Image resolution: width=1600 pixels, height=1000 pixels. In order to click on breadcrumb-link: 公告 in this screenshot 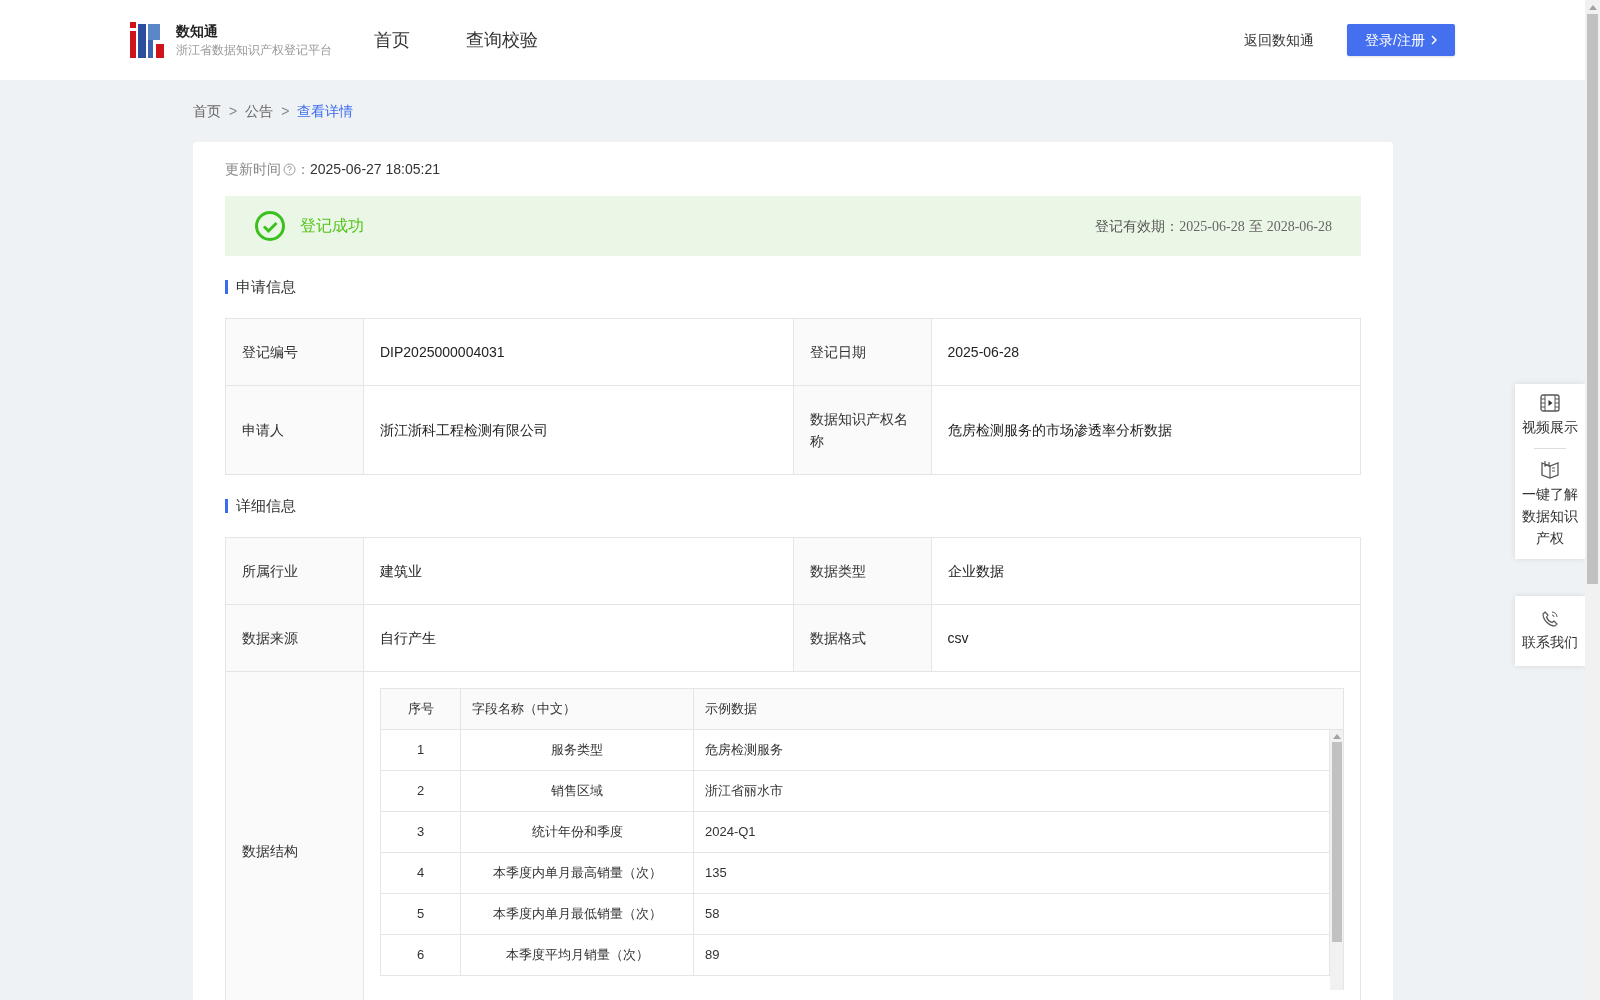, I will do `click(259, 111)`.